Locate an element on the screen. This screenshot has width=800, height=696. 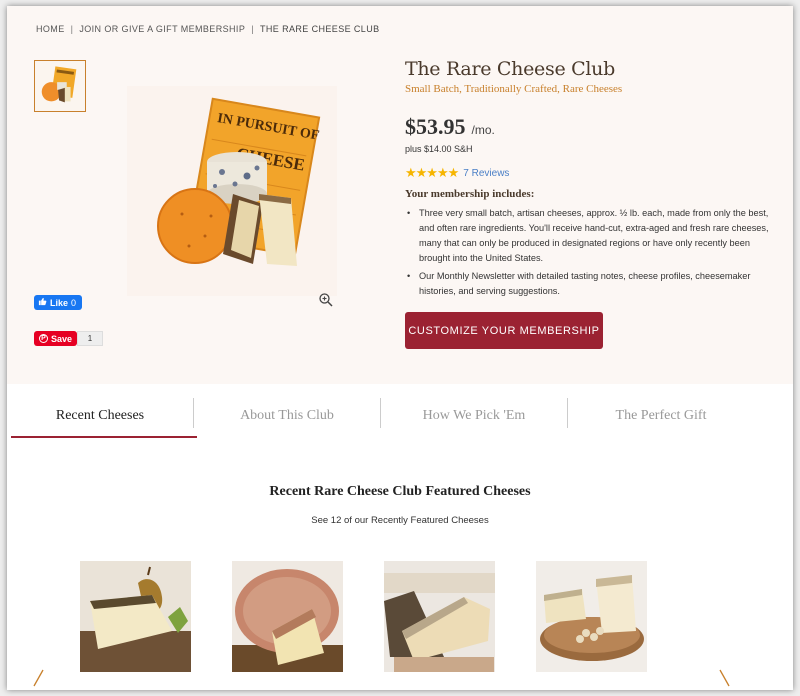
star-rating-icon: ★★★★★ is located at coordinates (432, 172).